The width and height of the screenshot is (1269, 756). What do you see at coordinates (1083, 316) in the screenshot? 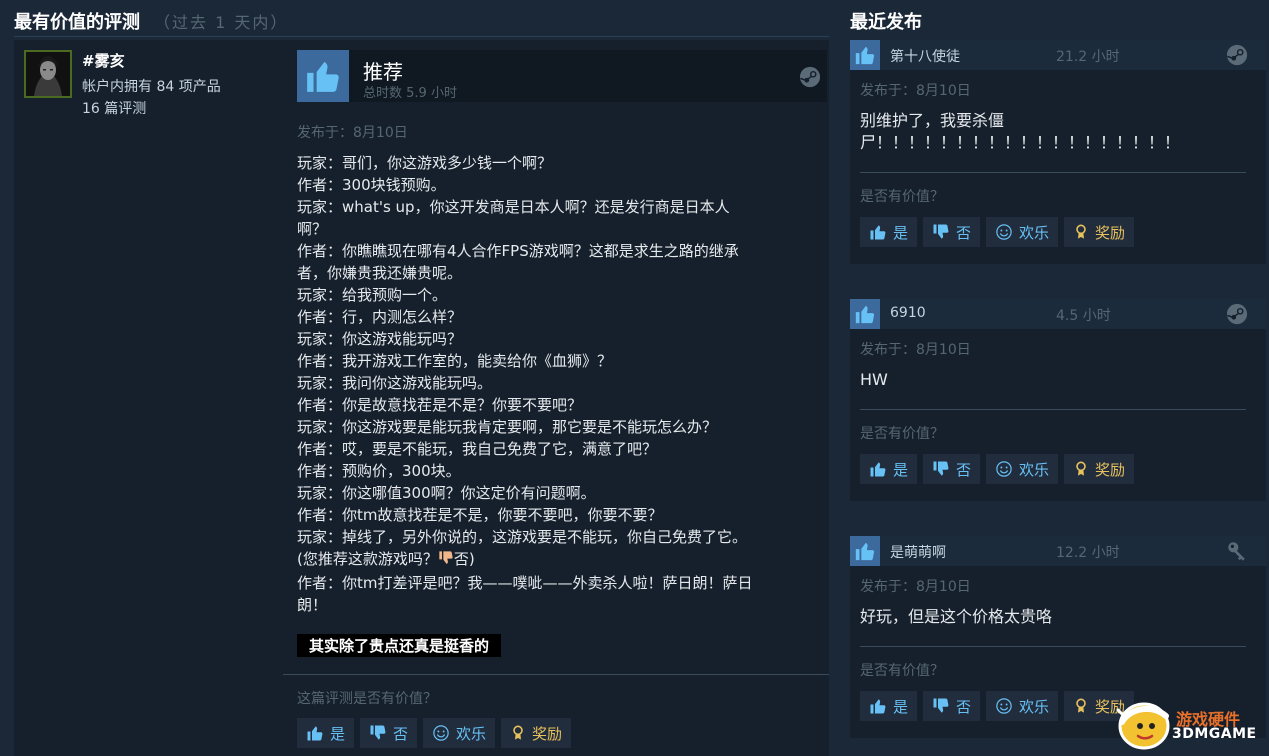
I see `playtime: 4.5 小时` at bounding box center [1083, 316].